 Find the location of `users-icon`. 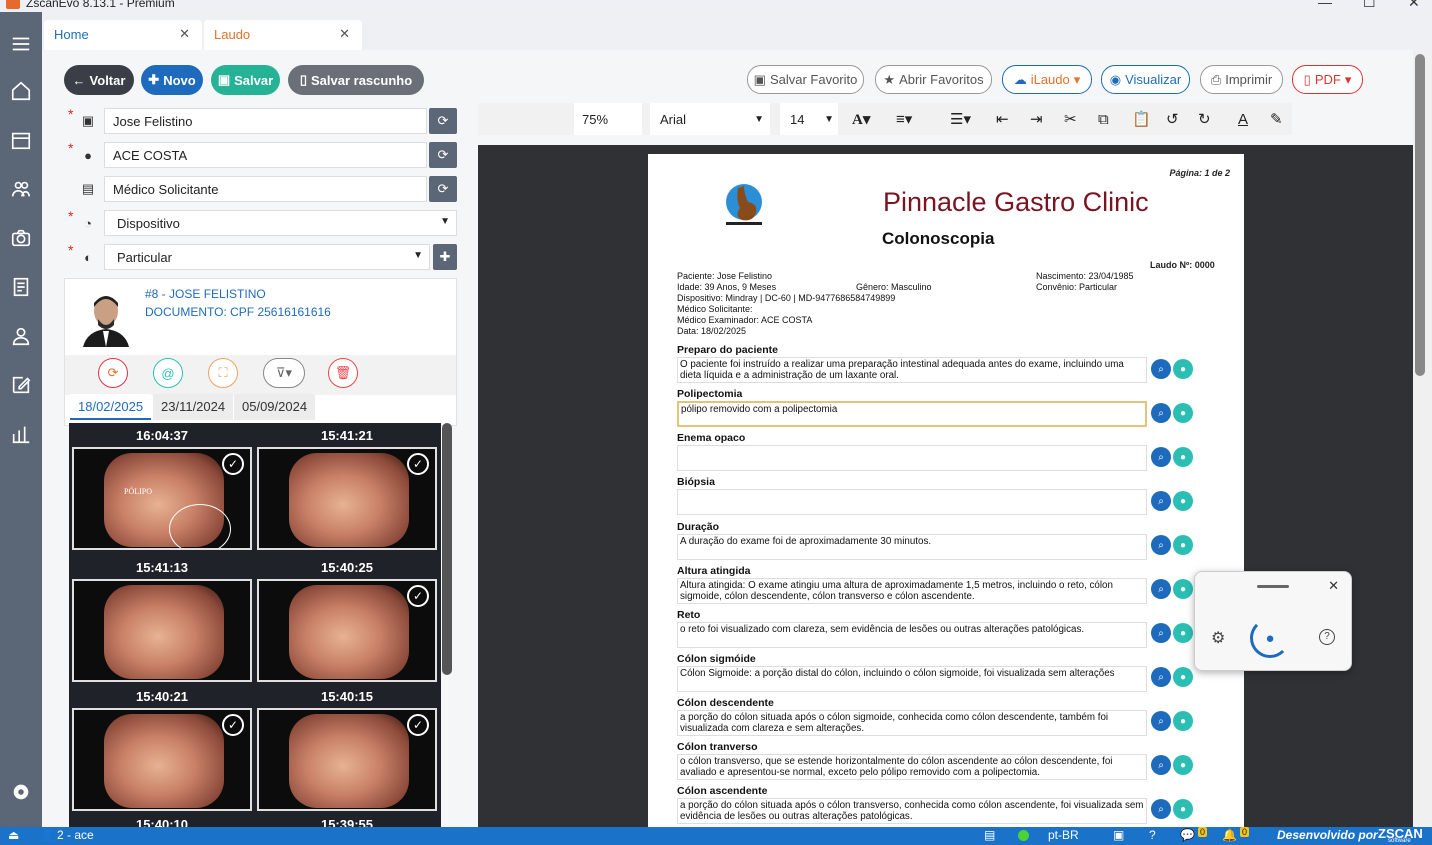

users-icon is located at coordinates (21, 189).